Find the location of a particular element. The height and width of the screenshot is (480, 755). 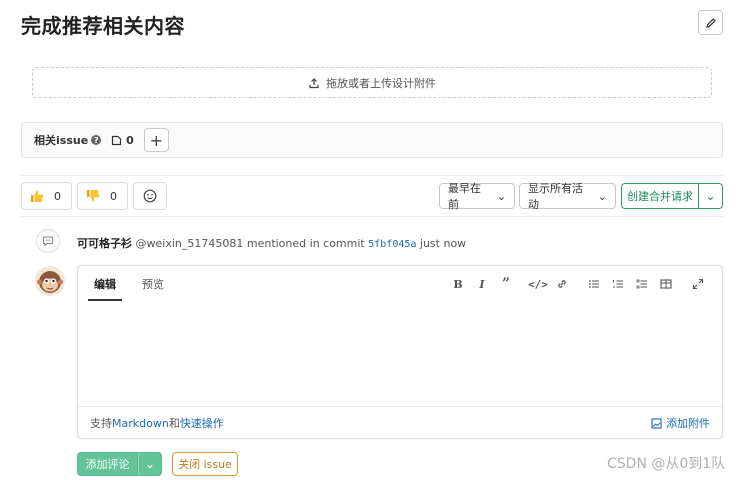

table-icon is located at coordinates (666, 284).